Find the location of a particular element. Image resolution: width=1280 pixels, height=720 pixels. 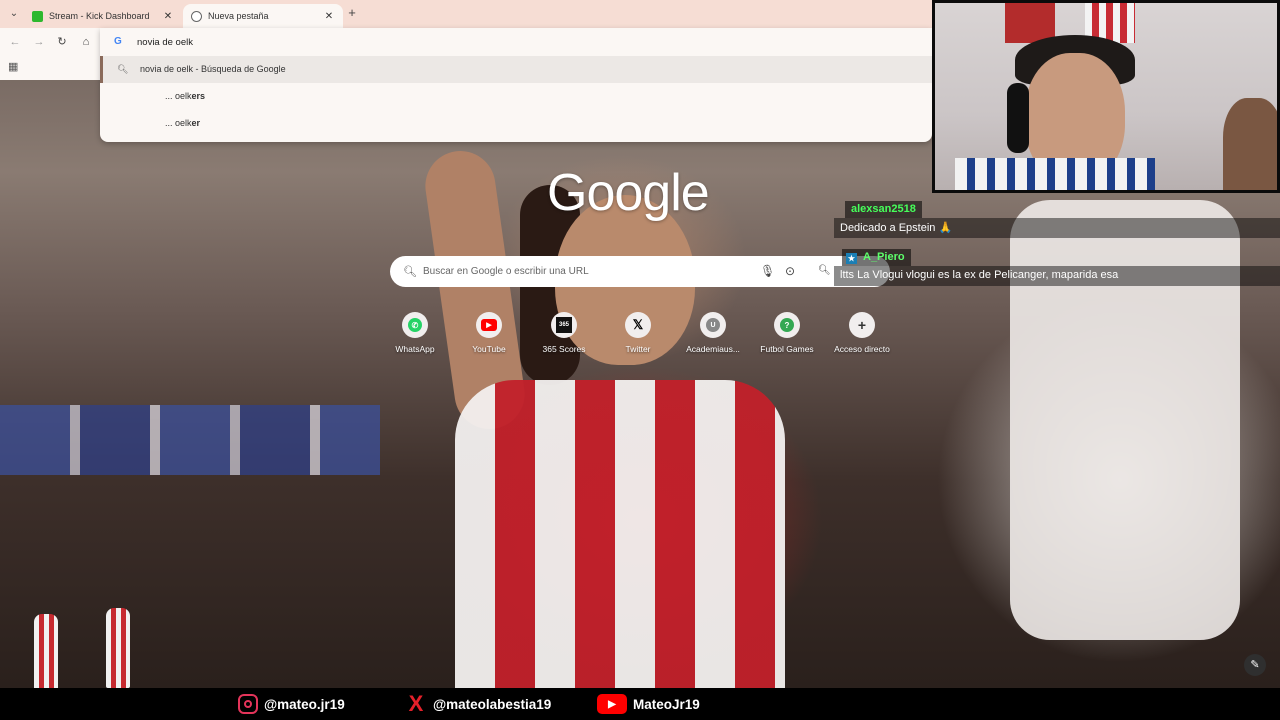

striped-jersey is located at coordinates (620, 534).